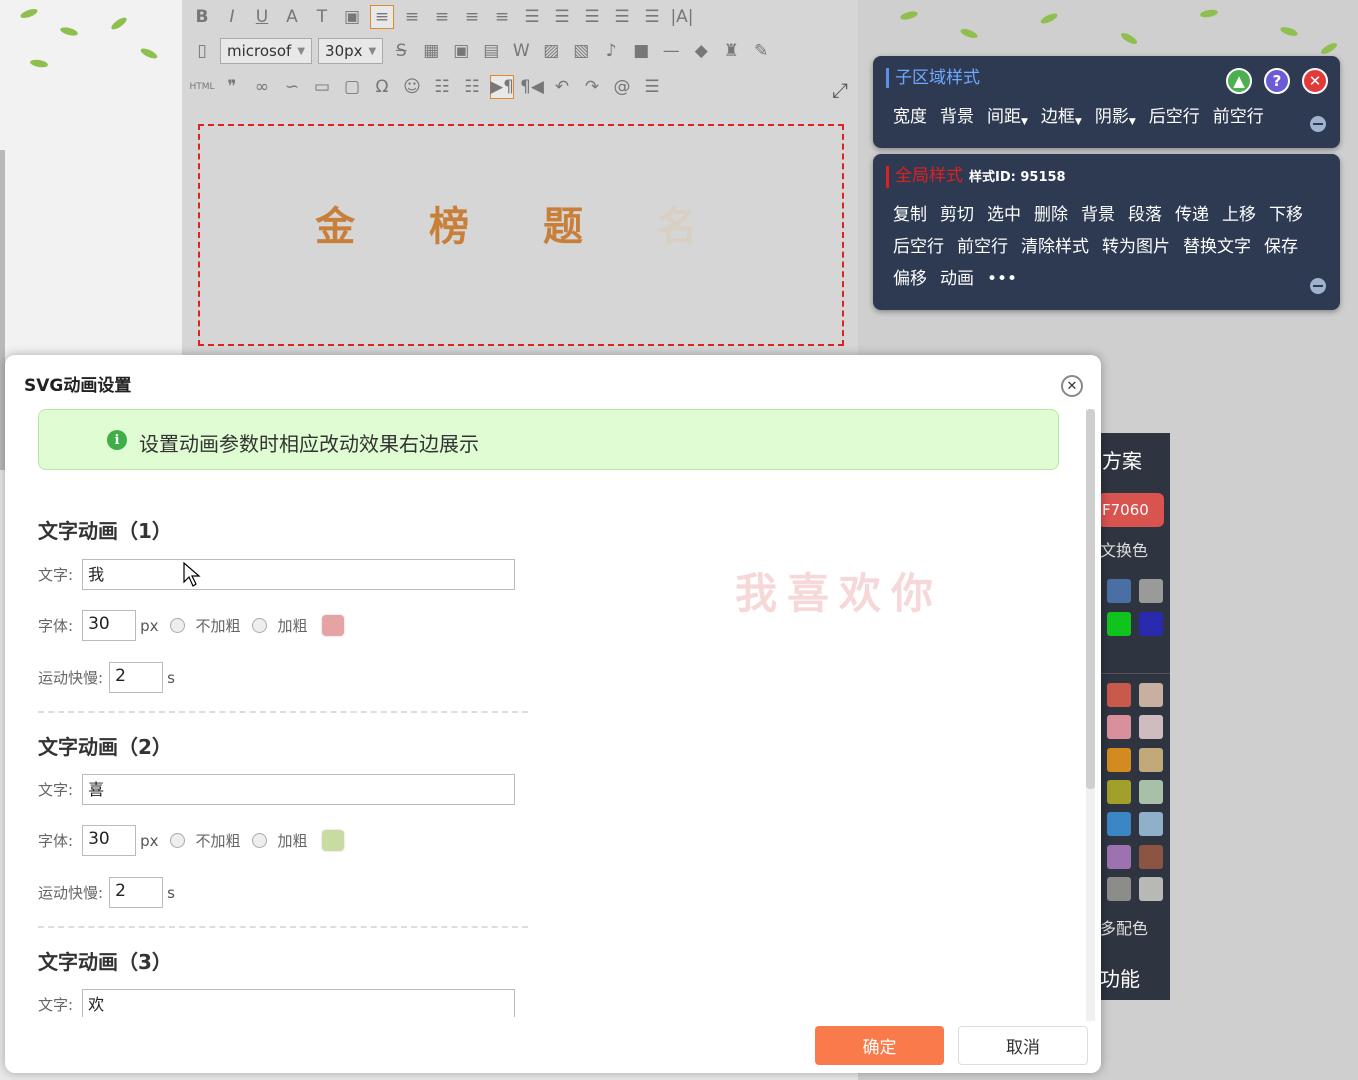  I want to click on text-input: 喜, so click(299, 789).